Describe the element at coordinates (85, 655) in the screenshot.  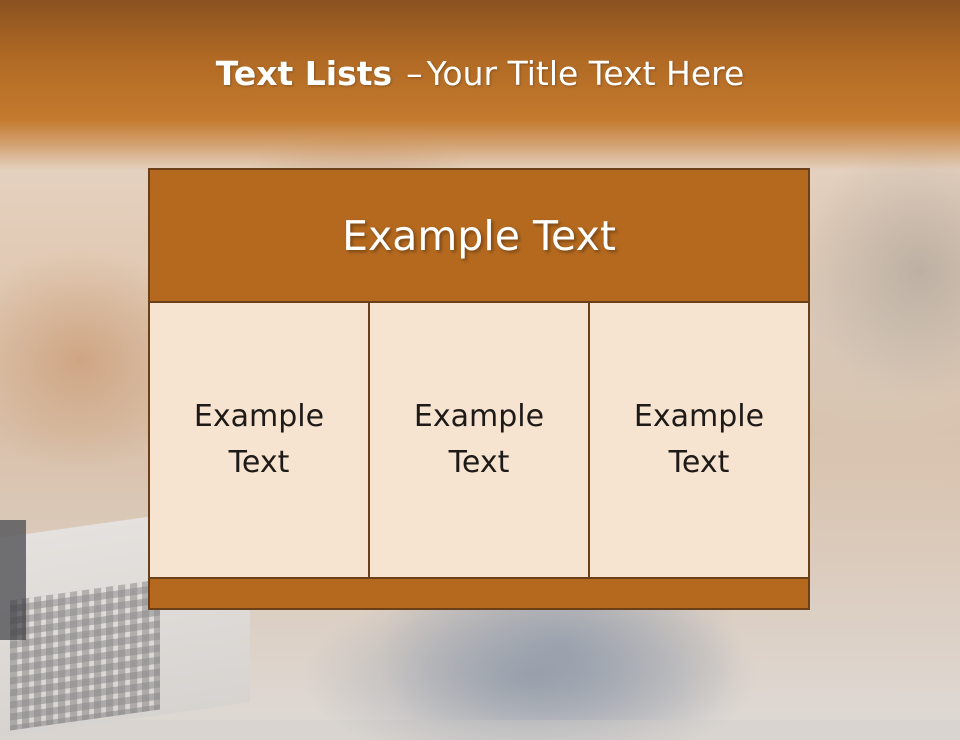
I see `background-keyboard` at that location.